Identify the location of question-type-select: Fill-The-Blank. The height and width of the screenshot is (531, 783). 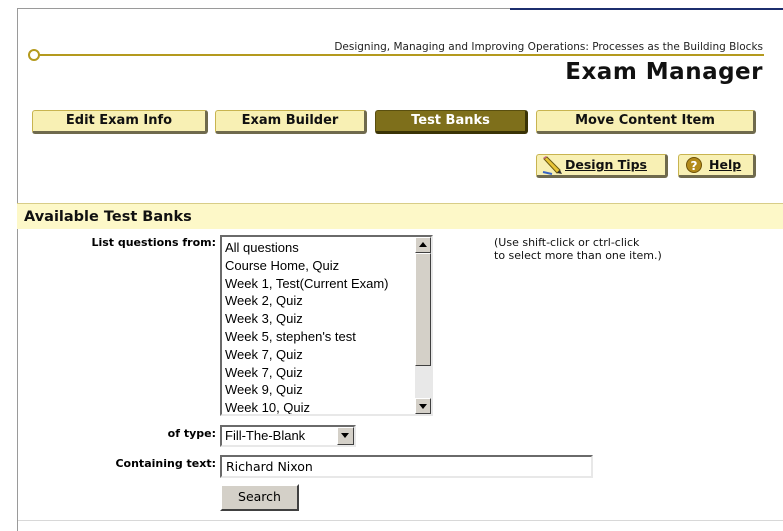
(288, 436).